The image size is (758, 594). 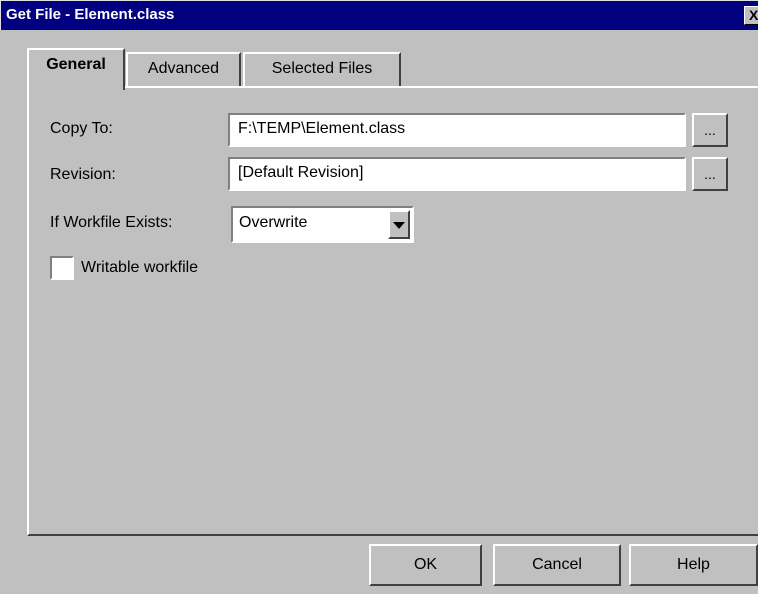 What do you see at coordinates (457, 130) in the screenshot?
I see `copy-to-field: F:\TEMP\Element.class` at bounding box center [457, 130].